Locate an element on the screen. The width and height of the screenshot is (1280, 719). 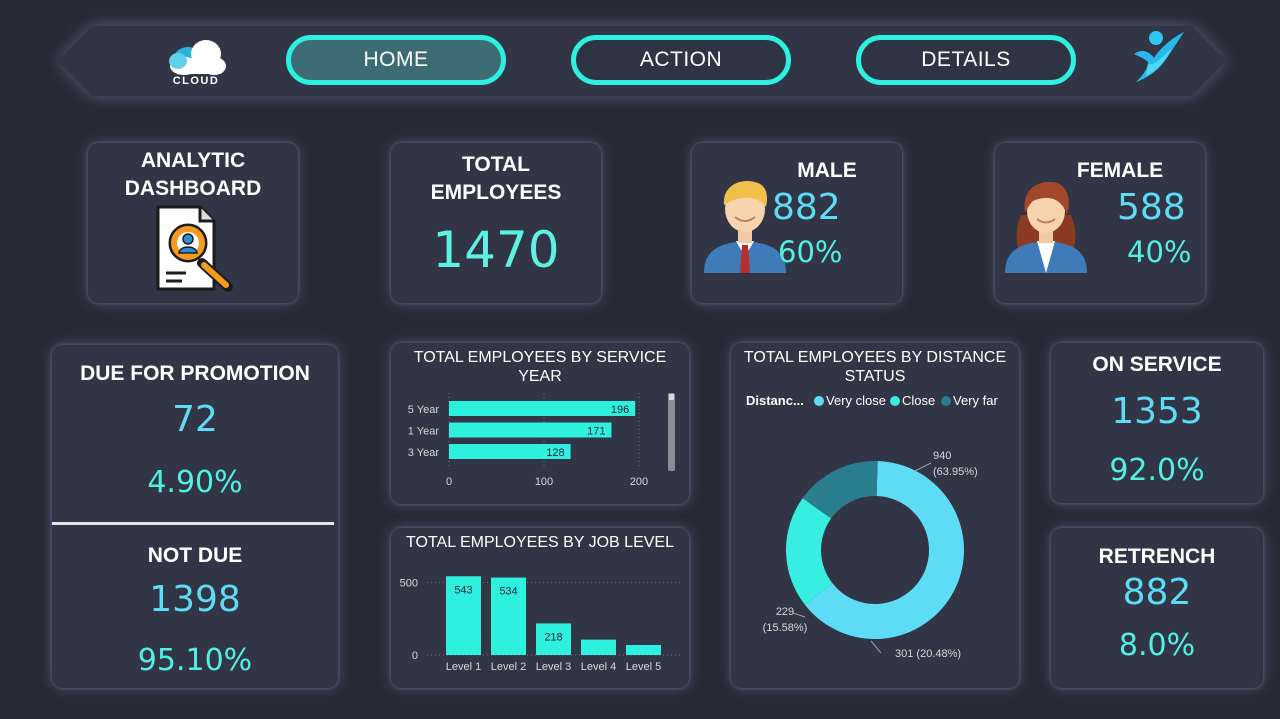
document-search-icon is located at coordinates (194, 248).